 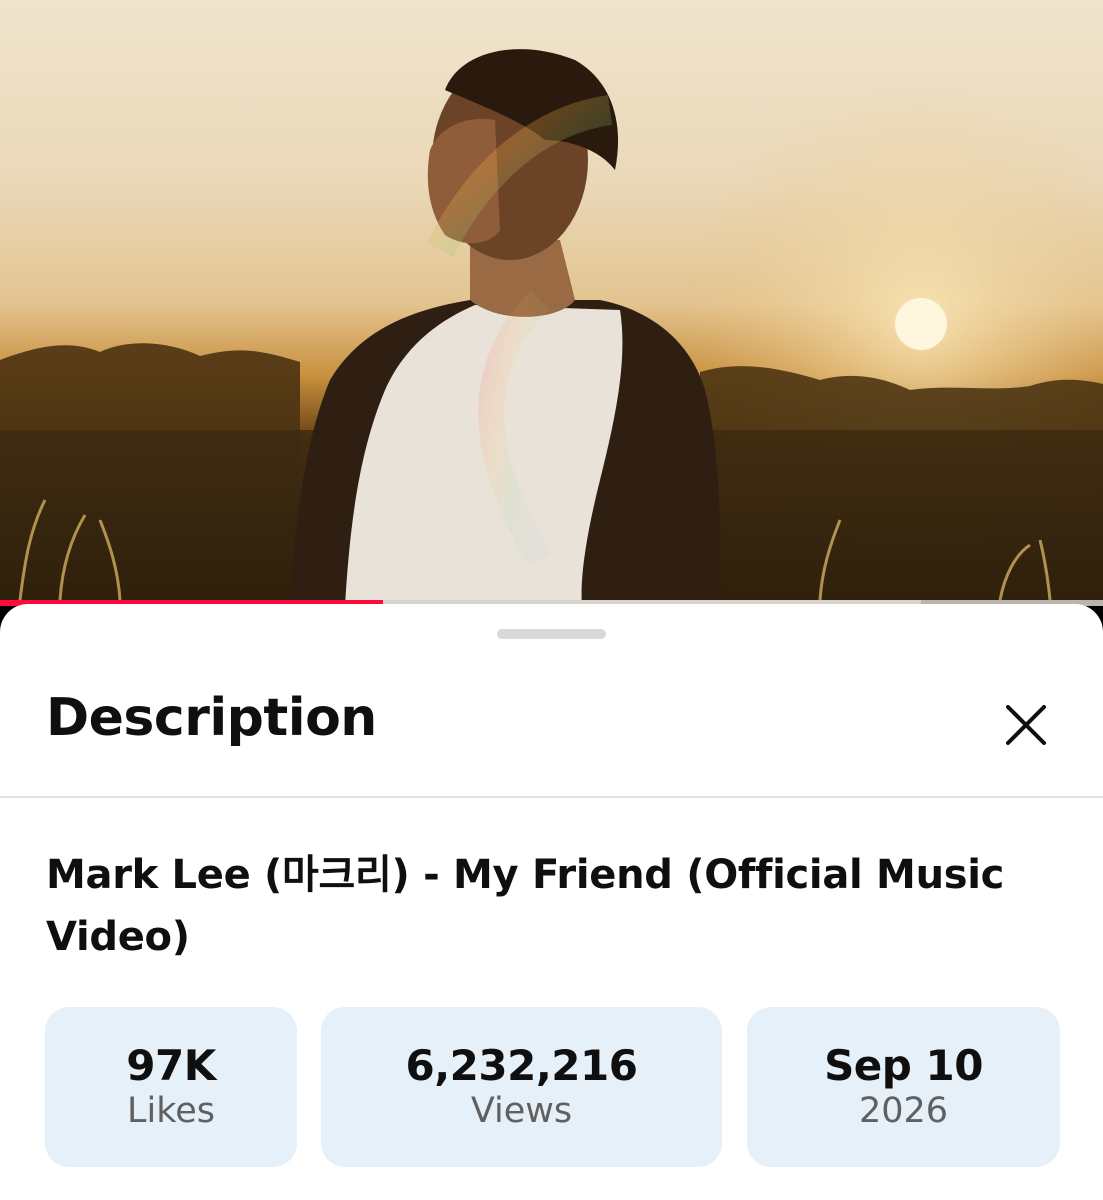 I want to click on sheet-title: Description, so click(x=211, y=718).